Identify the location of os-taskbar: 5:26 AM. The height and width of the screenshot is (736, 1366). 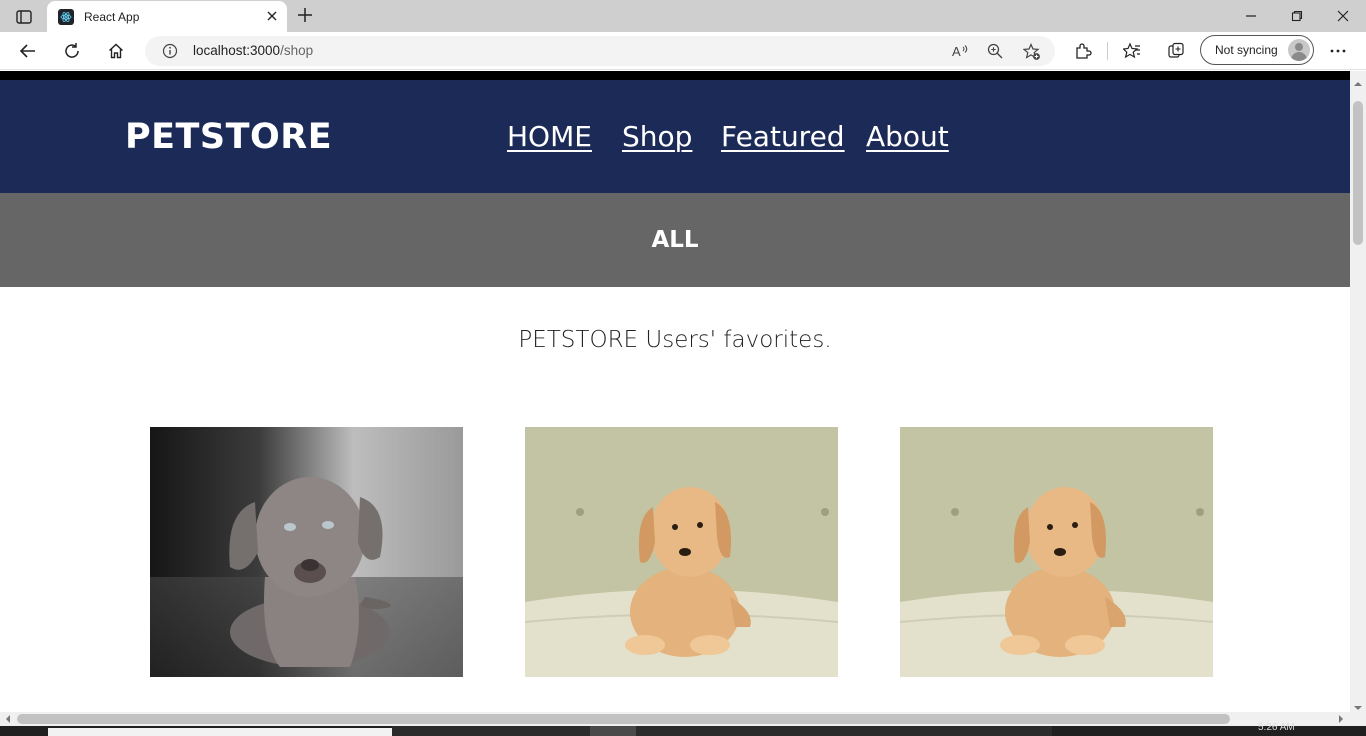
(683, 729).